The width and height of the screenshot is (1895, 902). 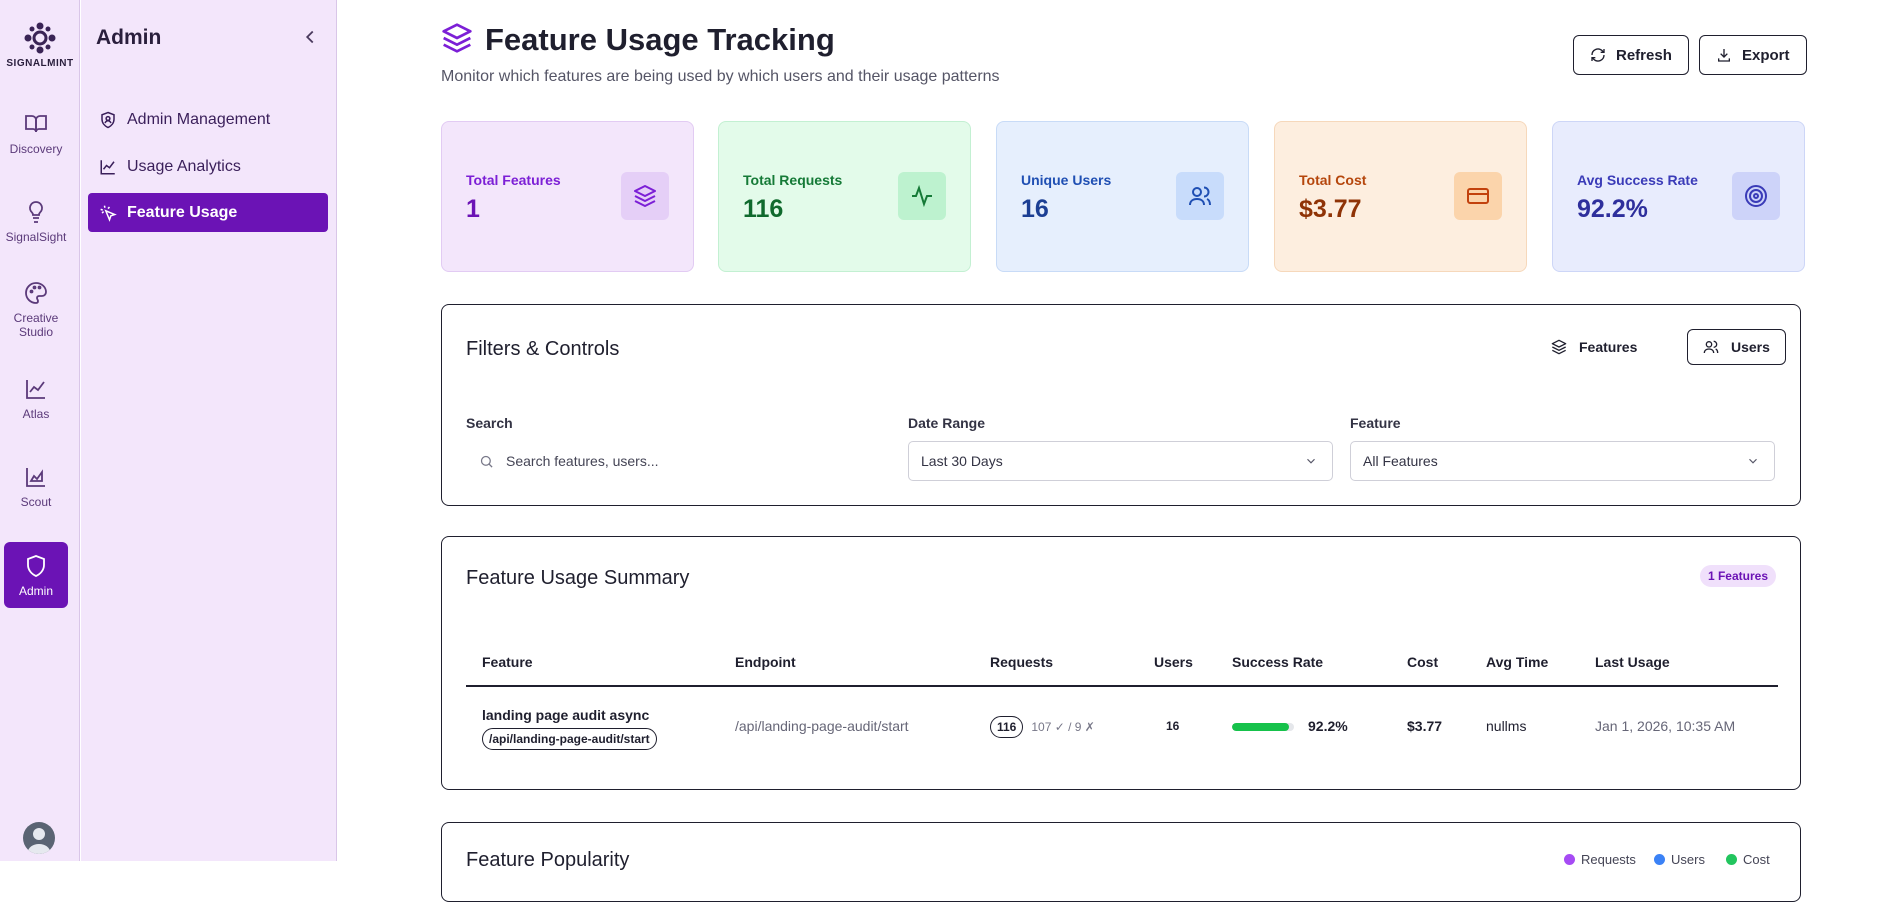 I want to click on rail-label: Atlas, so click(x=36, y=414).